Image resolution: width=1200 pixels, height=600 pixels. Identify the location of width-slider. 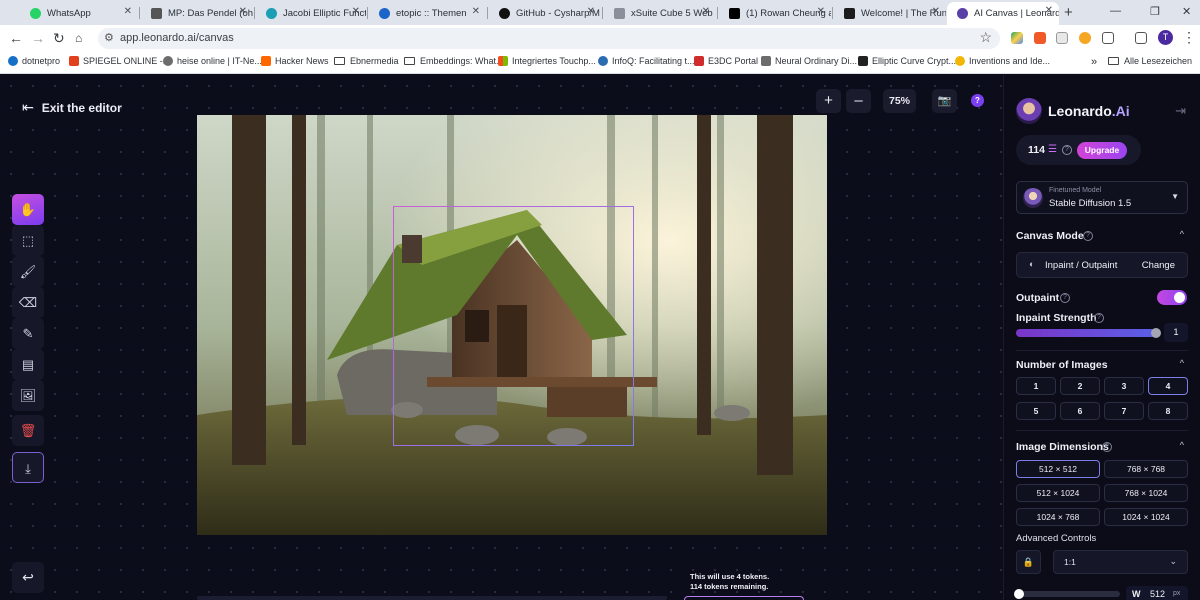
(1067, 594).